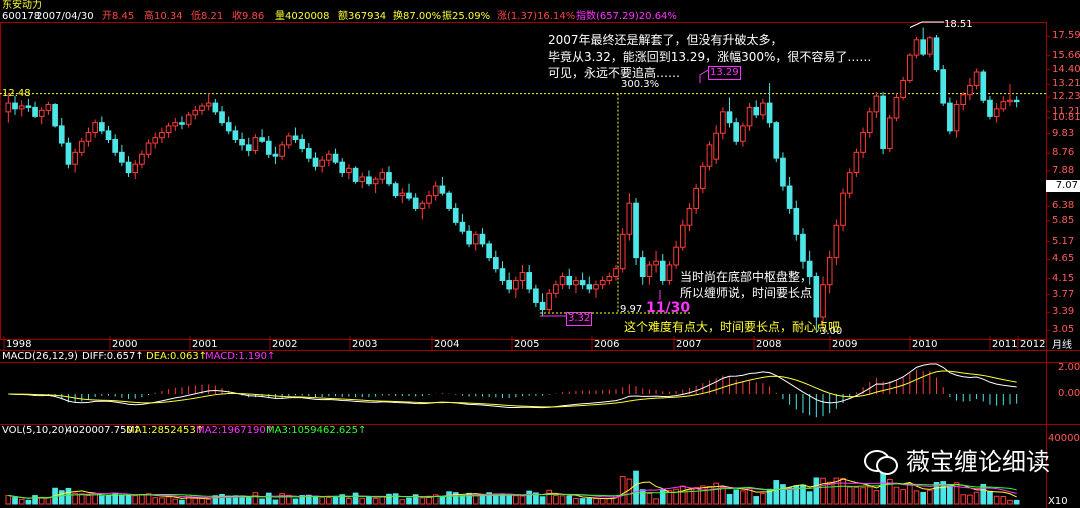 The image size is (1080, 508). Describe the element at coordinates (1066, 69) in the screenshot. I see `price-tick: 14.40` at that location.